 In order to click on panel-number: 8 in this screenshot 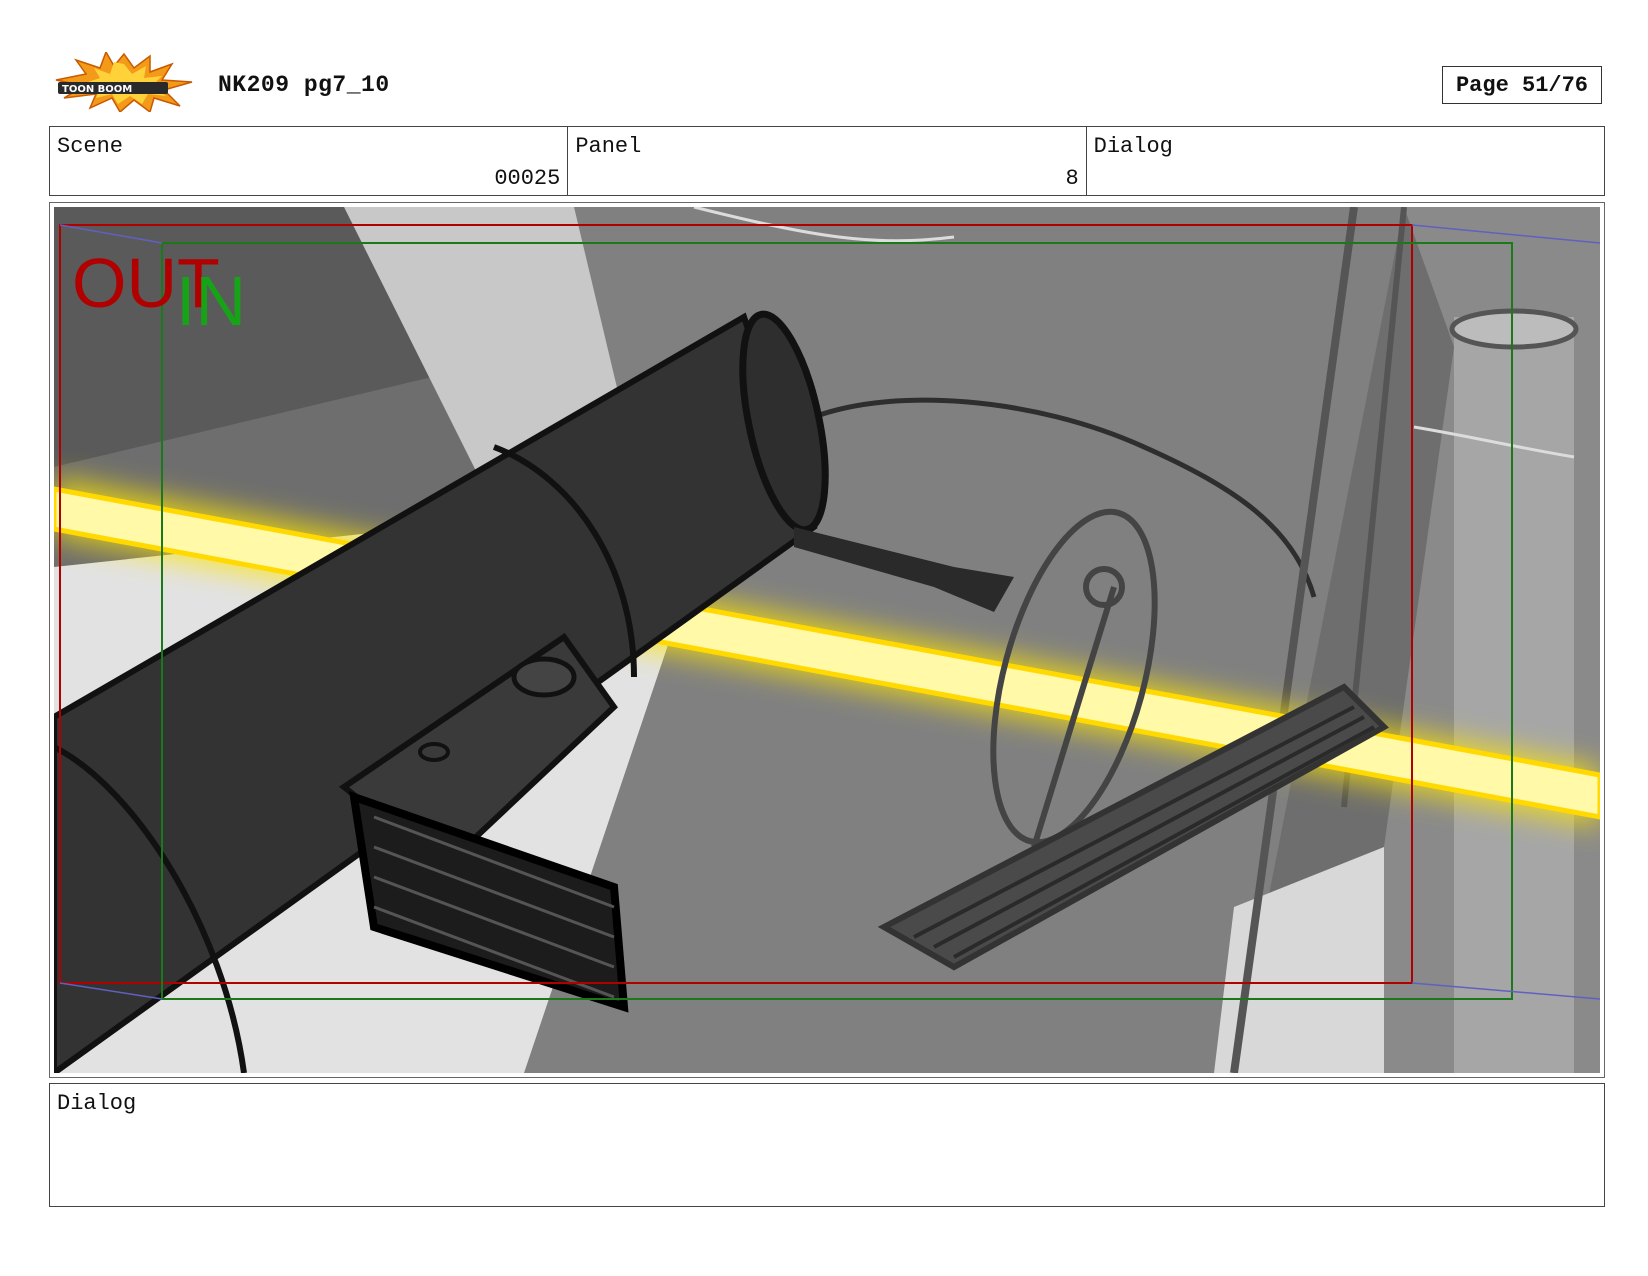, I will do `click(1072, 178)`.